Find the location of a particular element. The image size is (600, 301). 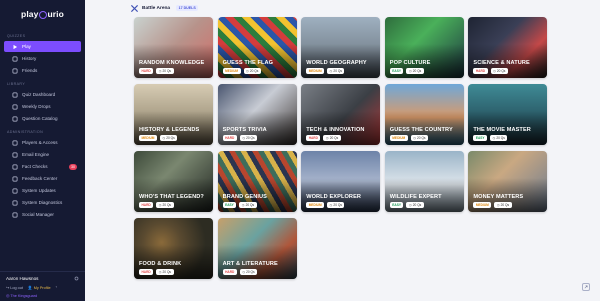

sidebar-item-history: History is located at coordinates (42, 58).